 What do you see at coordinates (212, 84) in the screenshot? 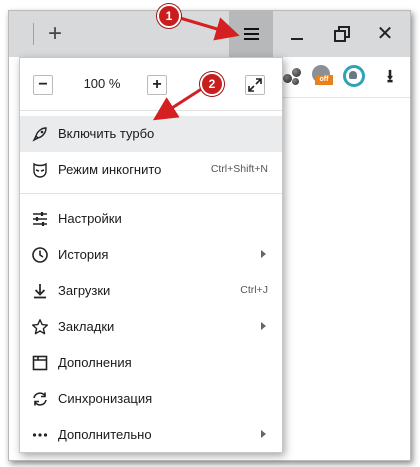
I see `annotation-badge-2: 2` at bounding box center [212, 84].